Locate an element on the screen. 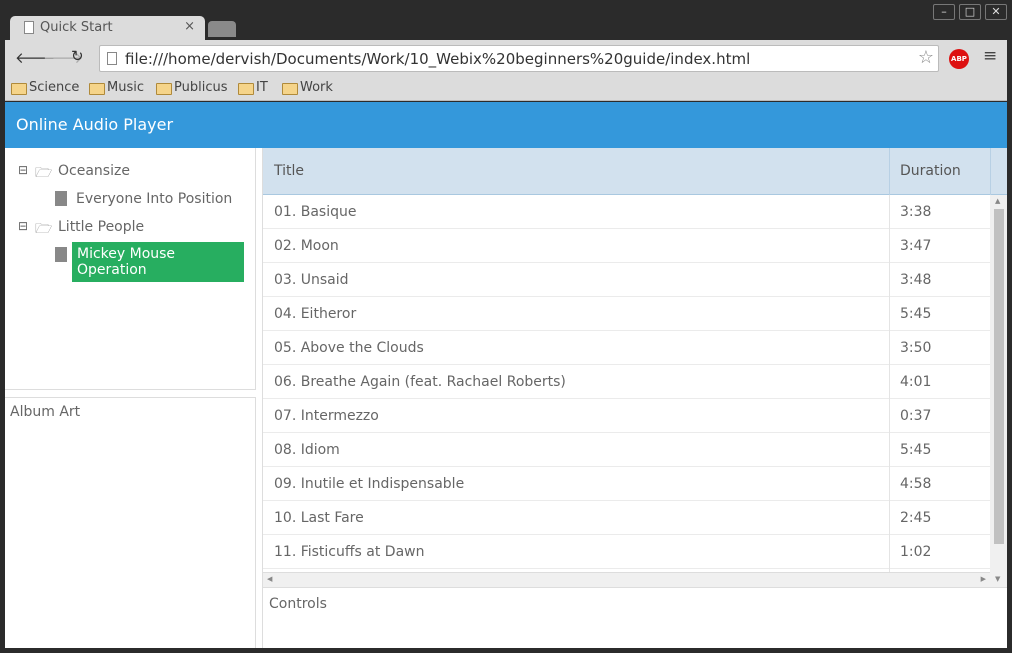 This screenshot has width=1012, height=653. track-row: 11. Fisticuffs at Dawn 1:02 is located at coordinates (626, 552).